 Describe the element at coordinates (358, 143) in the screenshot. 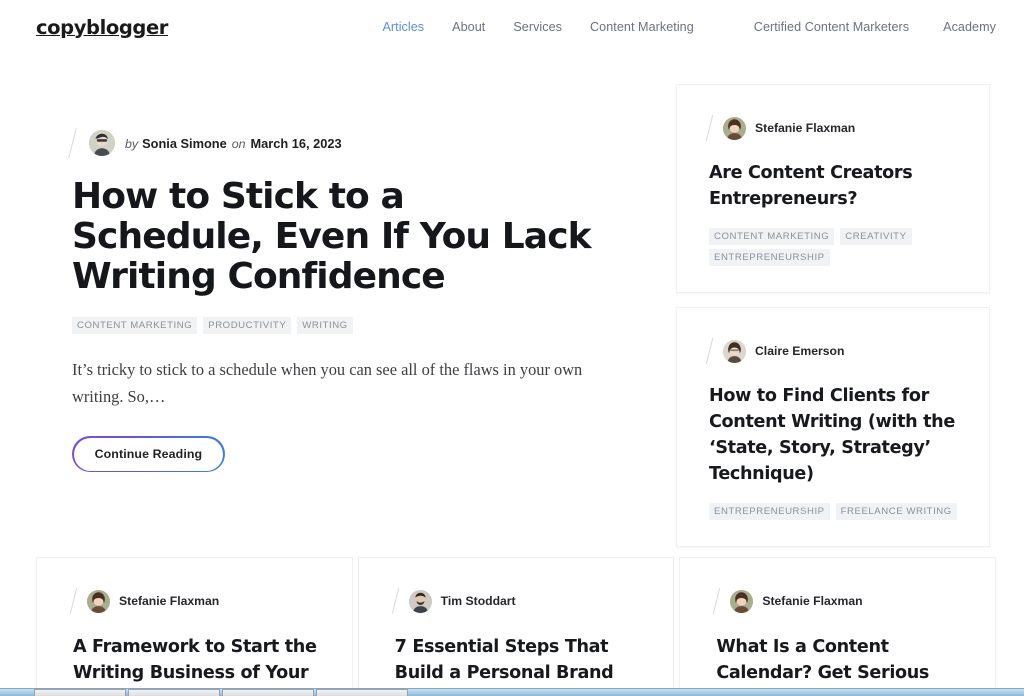

I see `featured-byline: by Sonia Simone on March 16, 2023` at that location.